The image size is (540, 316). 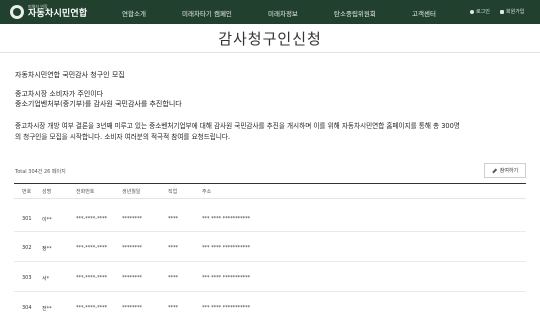 What do you see at coordinates (207, 13) in the screenshot?
I see `nav-item-campaign: 미래차타기 캠페인` at bounding box center [207, 13].